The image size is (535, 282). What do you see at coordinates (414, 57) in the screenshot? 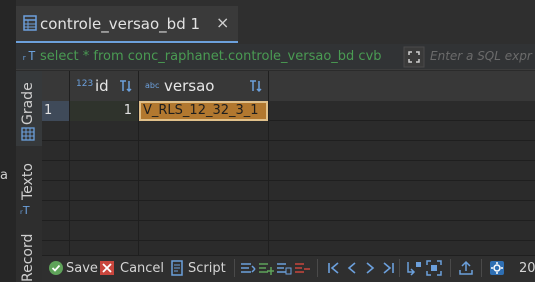
I see `expand-query-icon` at bounding box center [414, 57].